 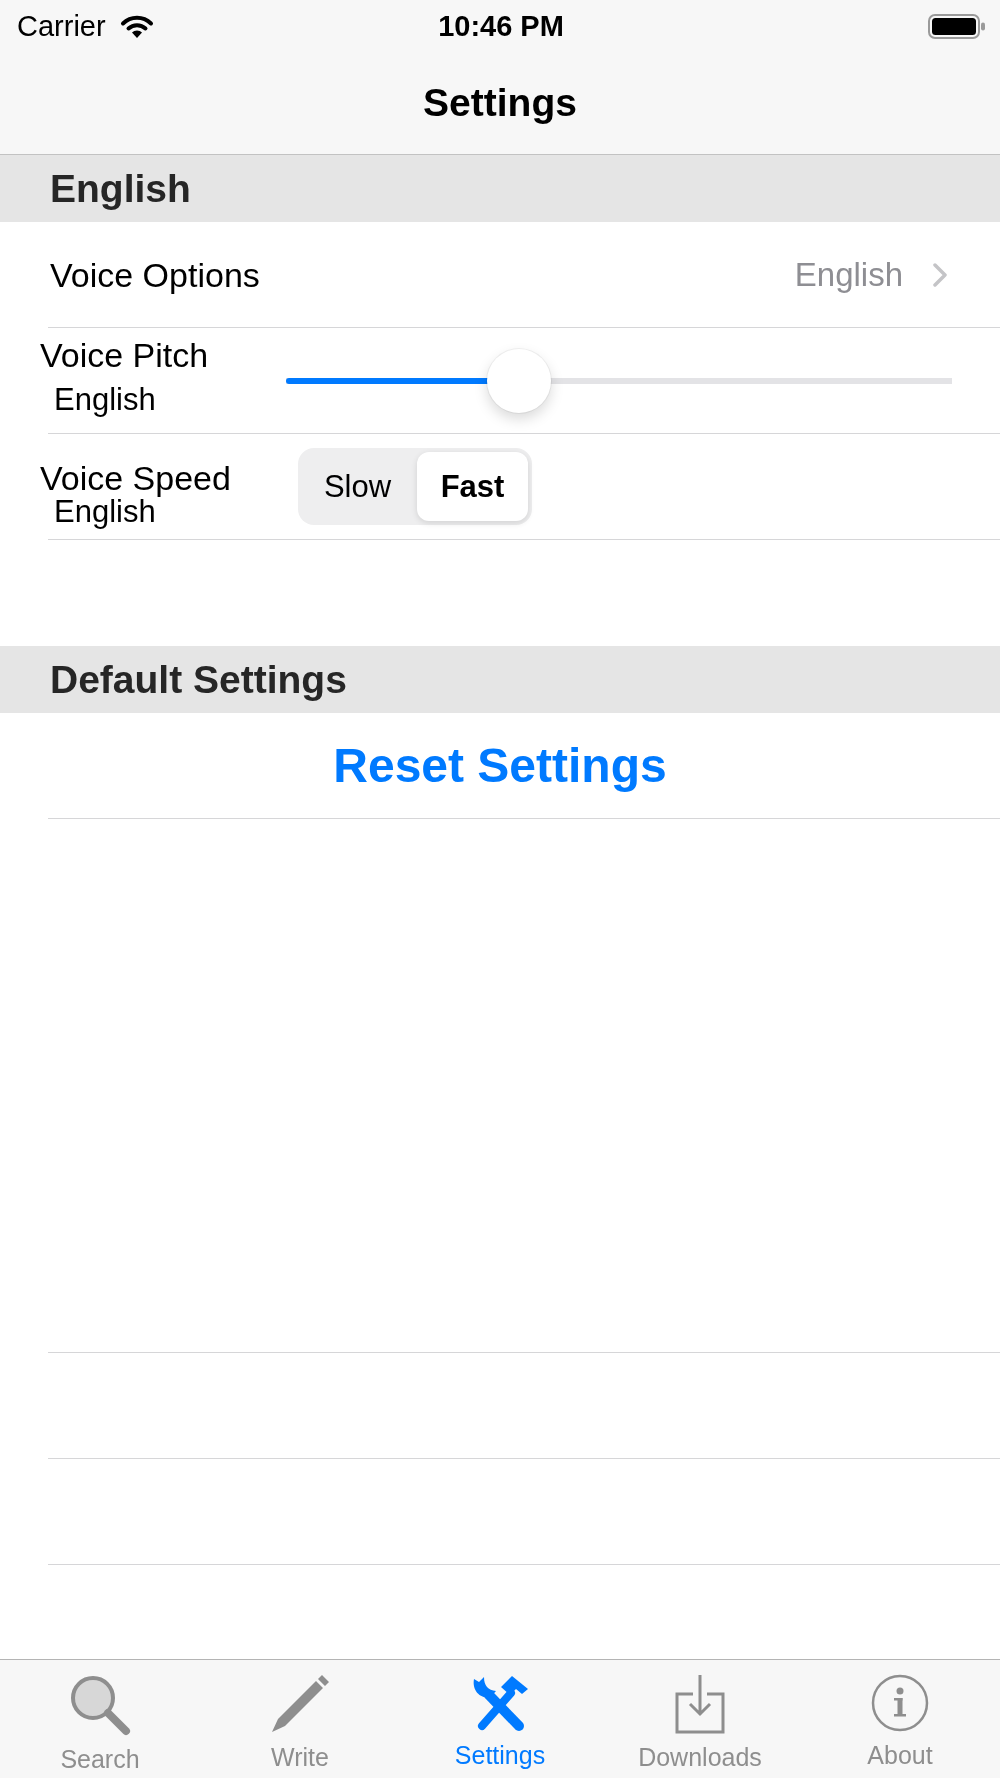 What do you see at coordinates (124, 355) in the screenshot?
I see `setting-label: Voice Pitch` at bounding box center [124, 355].